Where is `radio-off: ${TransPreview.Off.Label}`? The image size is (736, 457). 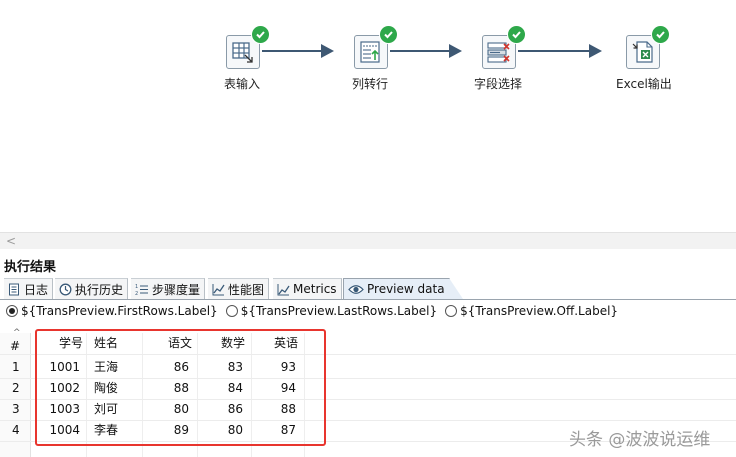 radio-off: ${TransPreview.Off.Label} is located at coordinates (531, 311).